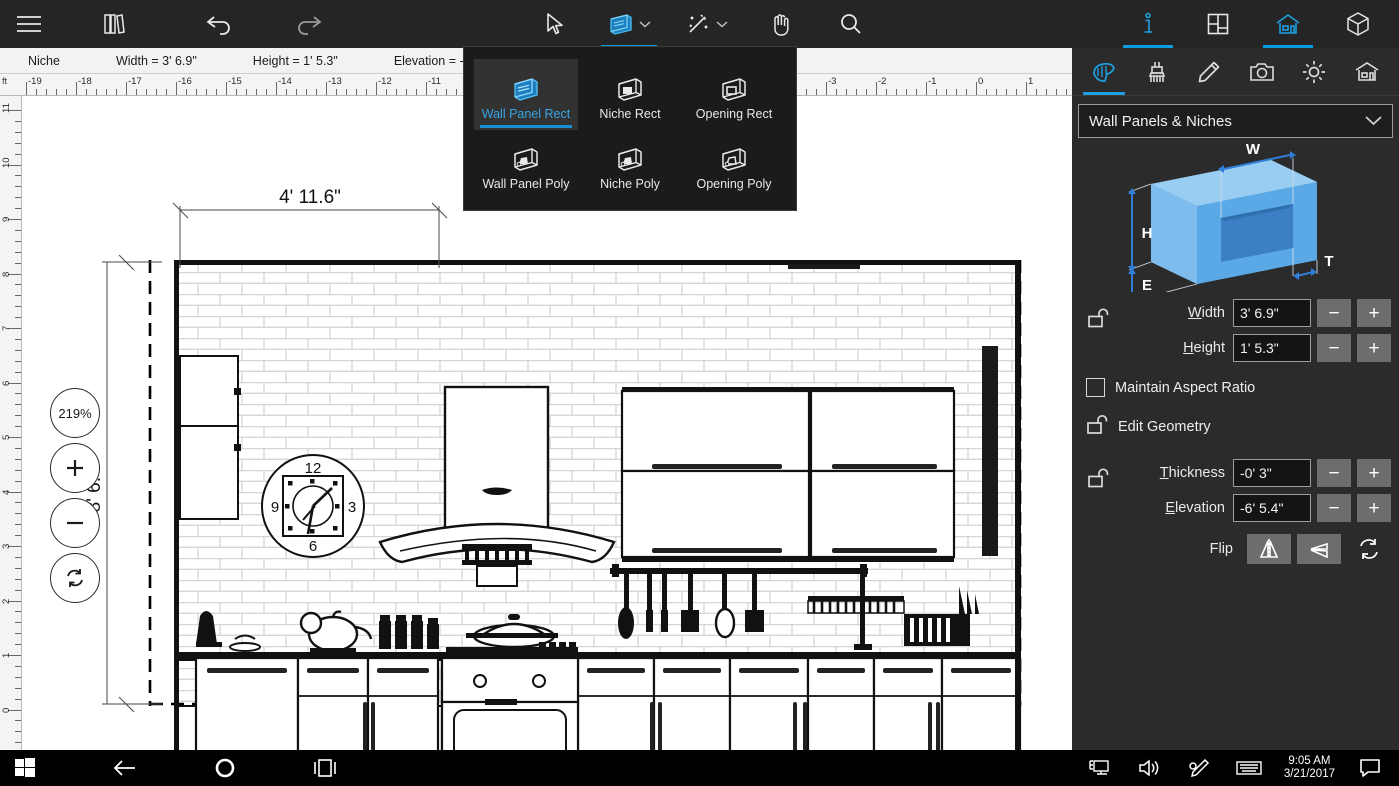 Image resolution: width=1399 pixels, height=786 pixels. I want to click on camera-tab, so click(1262, 72).